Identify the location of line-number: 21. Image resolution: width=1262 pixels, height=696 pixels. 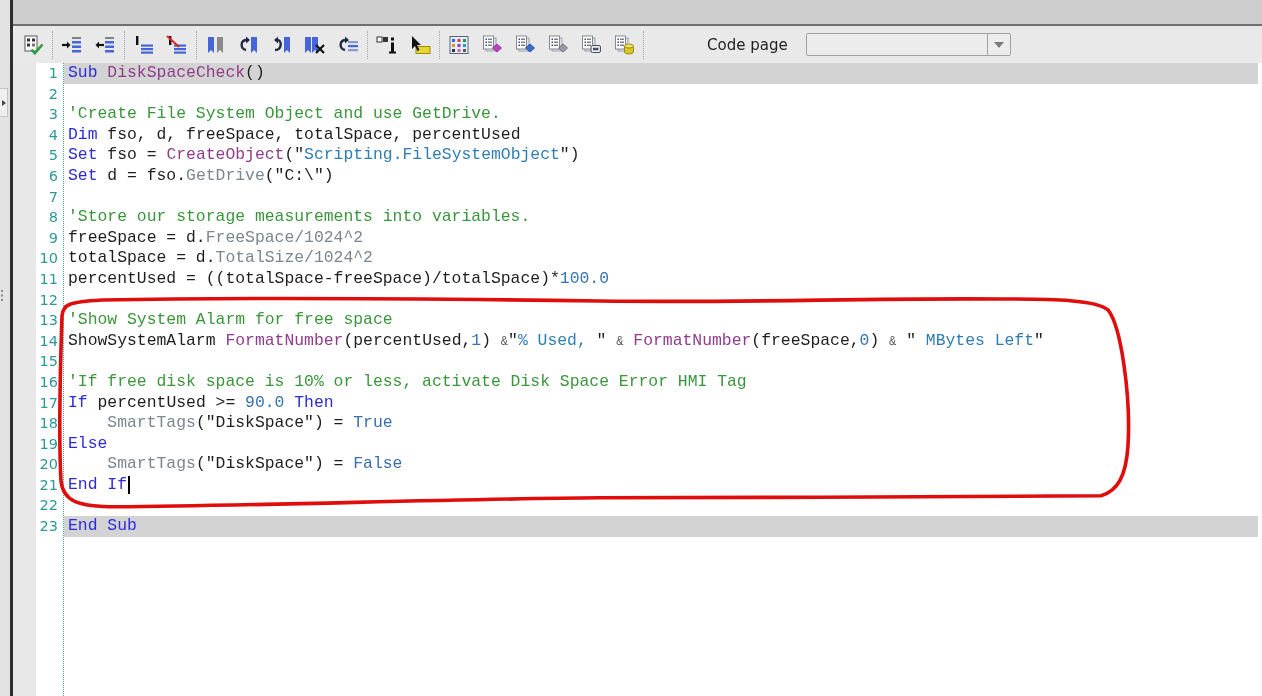
(48, 485).